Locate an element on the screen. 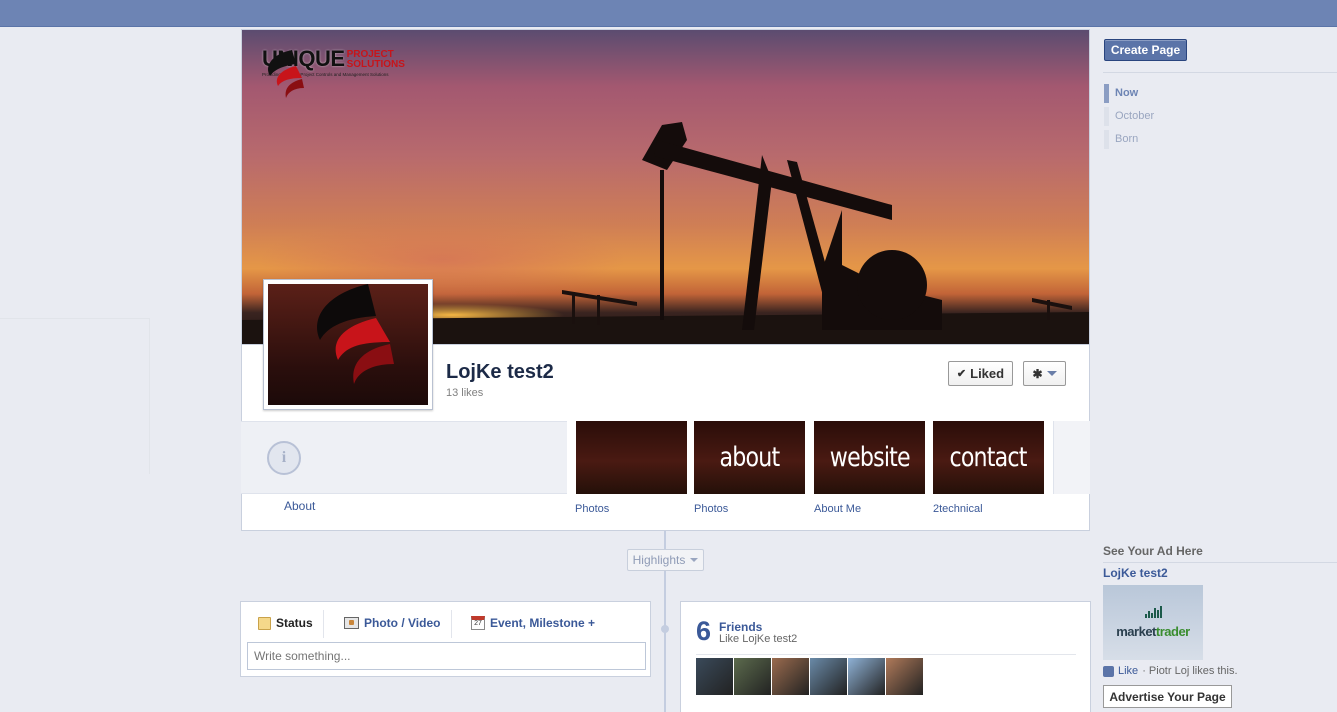 The image size is (1337, 712). app-tile-text: website is located at coordinates (869, 457).